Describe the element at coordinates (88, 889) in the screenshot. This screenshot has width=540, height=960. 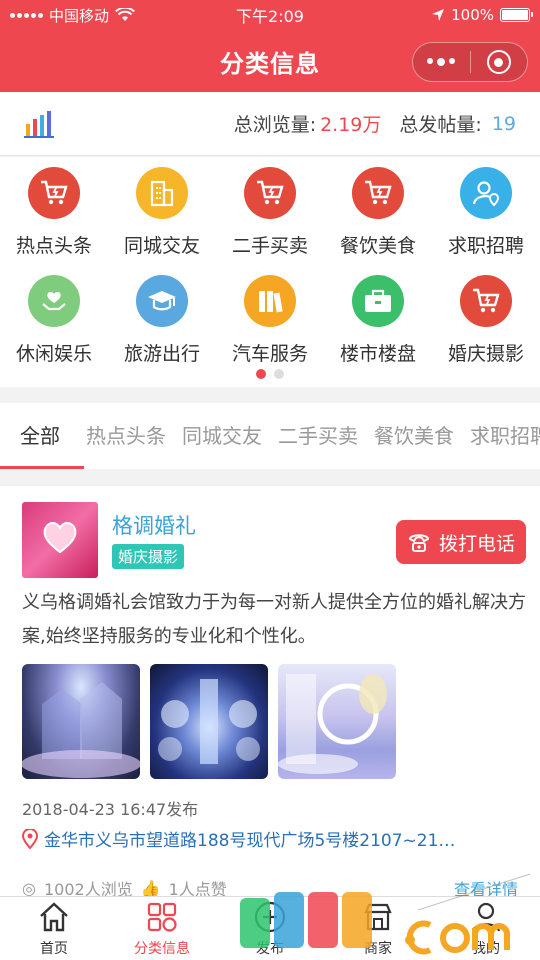
I see `post-views: 1002人浏览` at that location.